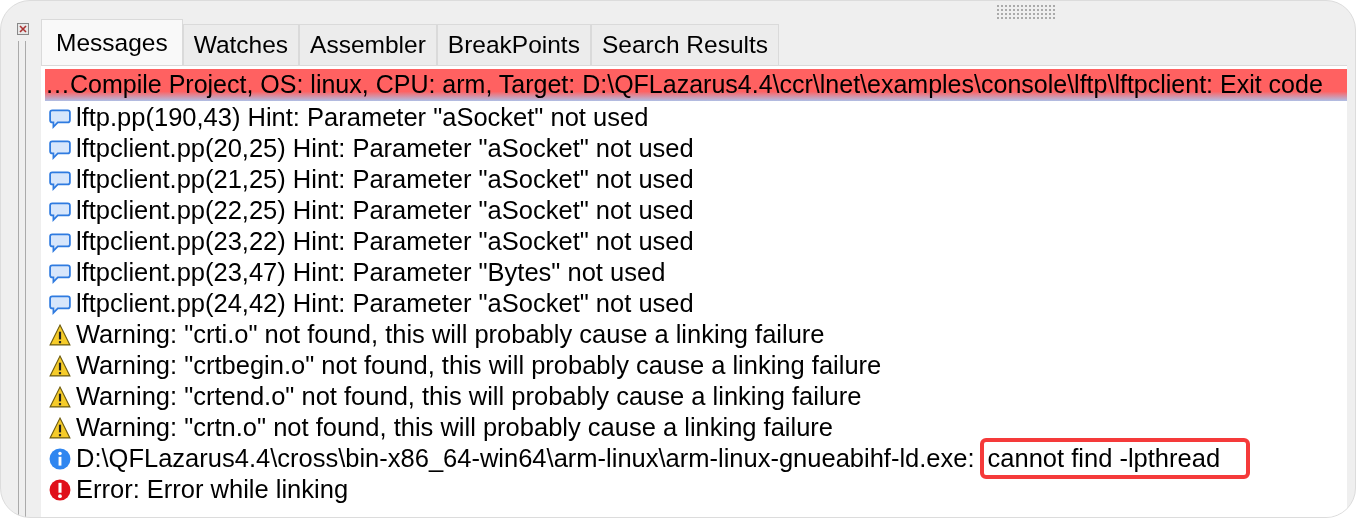  What do you see at coordinates (1115, 458) in the screenshot?
I see `highlighted-message-text: cannot find -lpthread` at bounding box center [1115, 458].